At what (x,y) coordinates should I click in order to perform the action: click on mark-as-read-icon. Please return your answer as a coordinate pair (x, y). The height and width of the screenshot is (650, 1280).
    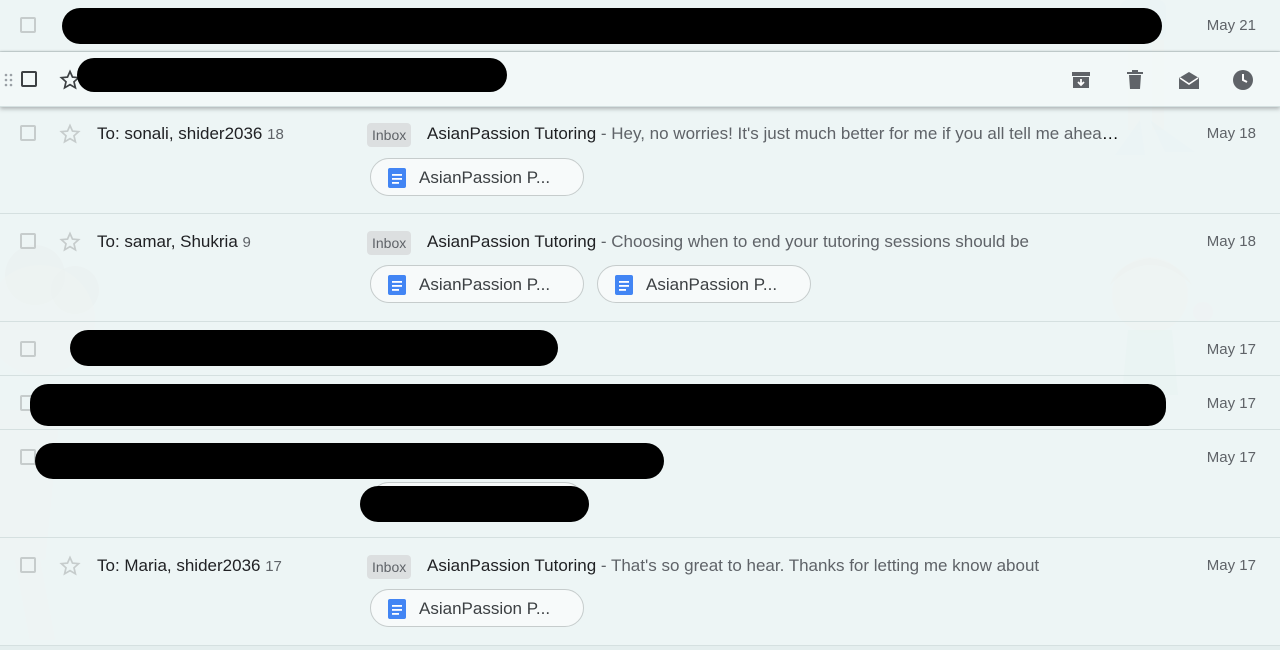
    Looking at the image, I should click on (1189, 80).